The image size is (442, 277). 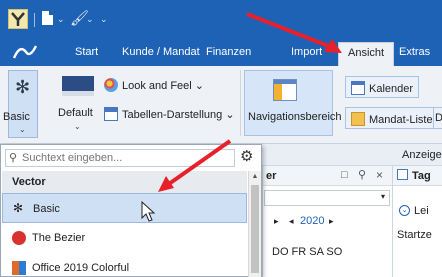 What do you see at coordinates (414, 235) in the screenshot?
I see `tag-panel-start-label: Startze` at bounding box center [414, 235].